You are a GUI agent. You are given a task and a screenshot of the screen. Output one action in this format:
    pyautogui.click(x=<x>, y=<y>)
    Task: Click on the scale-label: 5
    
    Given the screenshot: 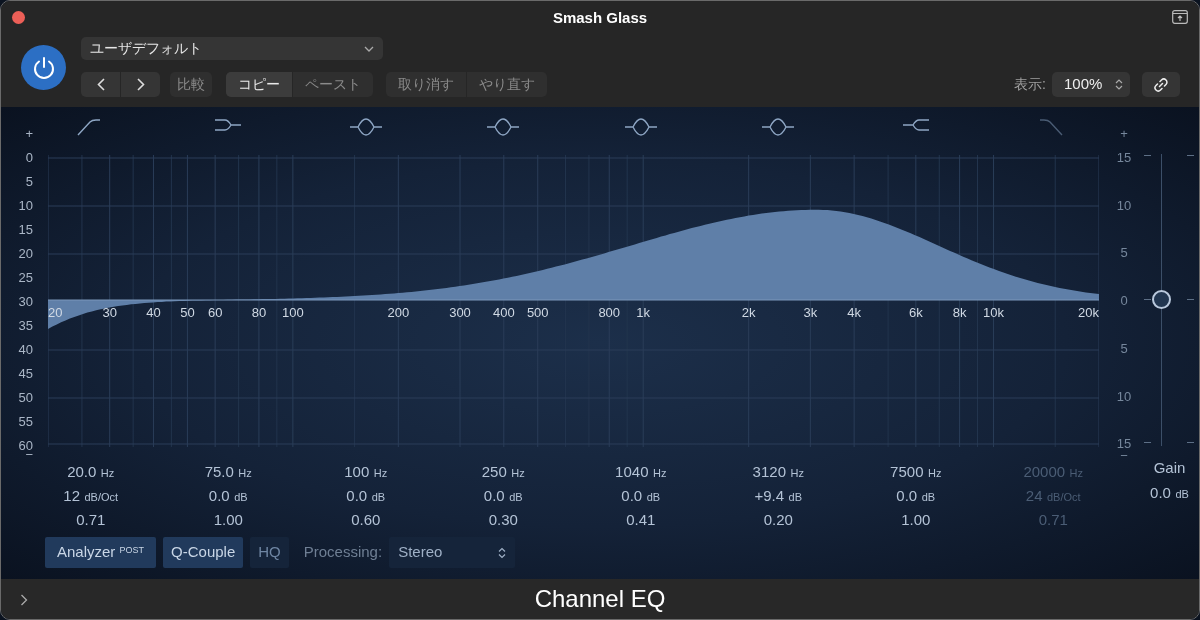 What is the action you would take?
    pyautogui.click(x=28, y=182)
    